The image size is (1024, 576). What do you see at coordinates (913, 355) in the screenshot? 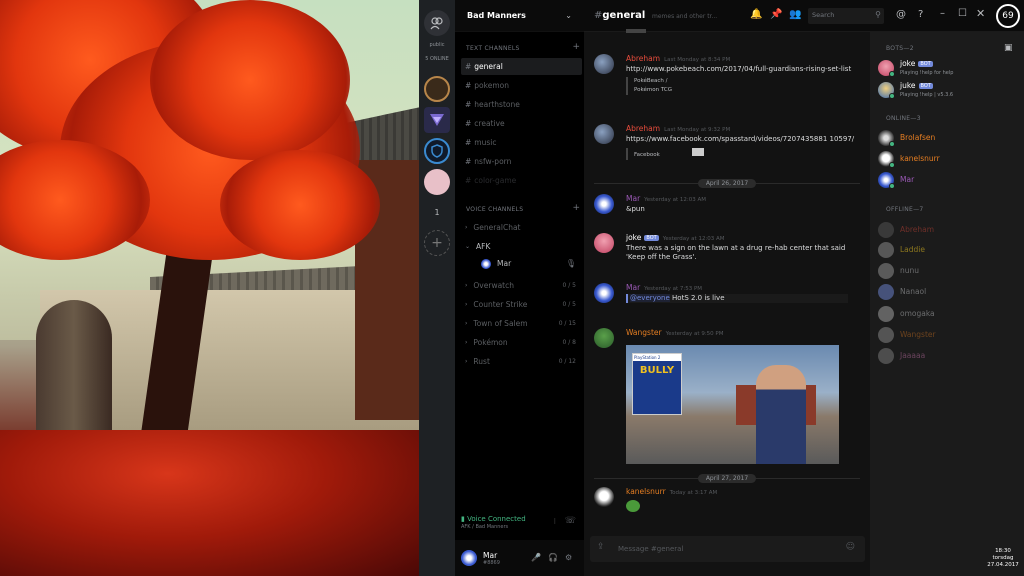
I see `member-name: Jaaaaa` at bounding box center [913, 355].